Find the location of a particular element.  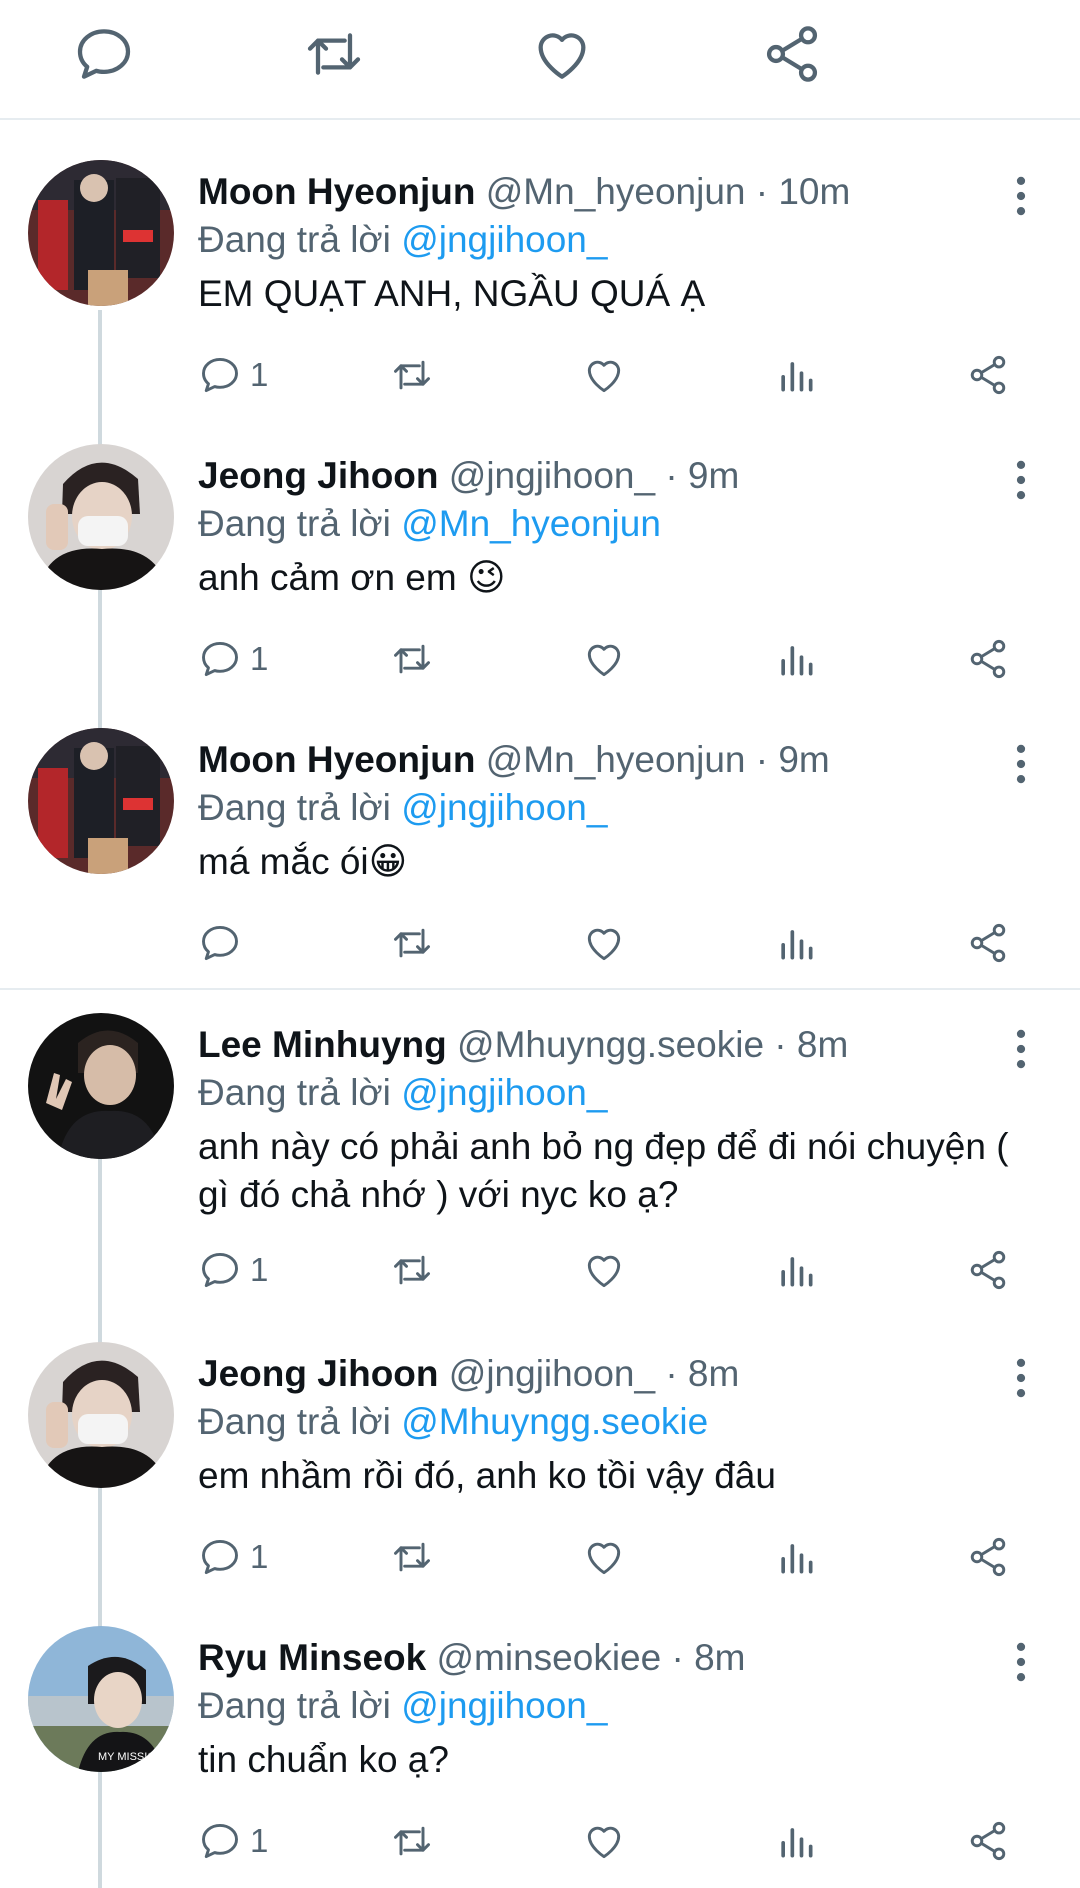

tweet-header: Ryu Minseok @minseokiee · 8m is located at coordinates (472, 1658).